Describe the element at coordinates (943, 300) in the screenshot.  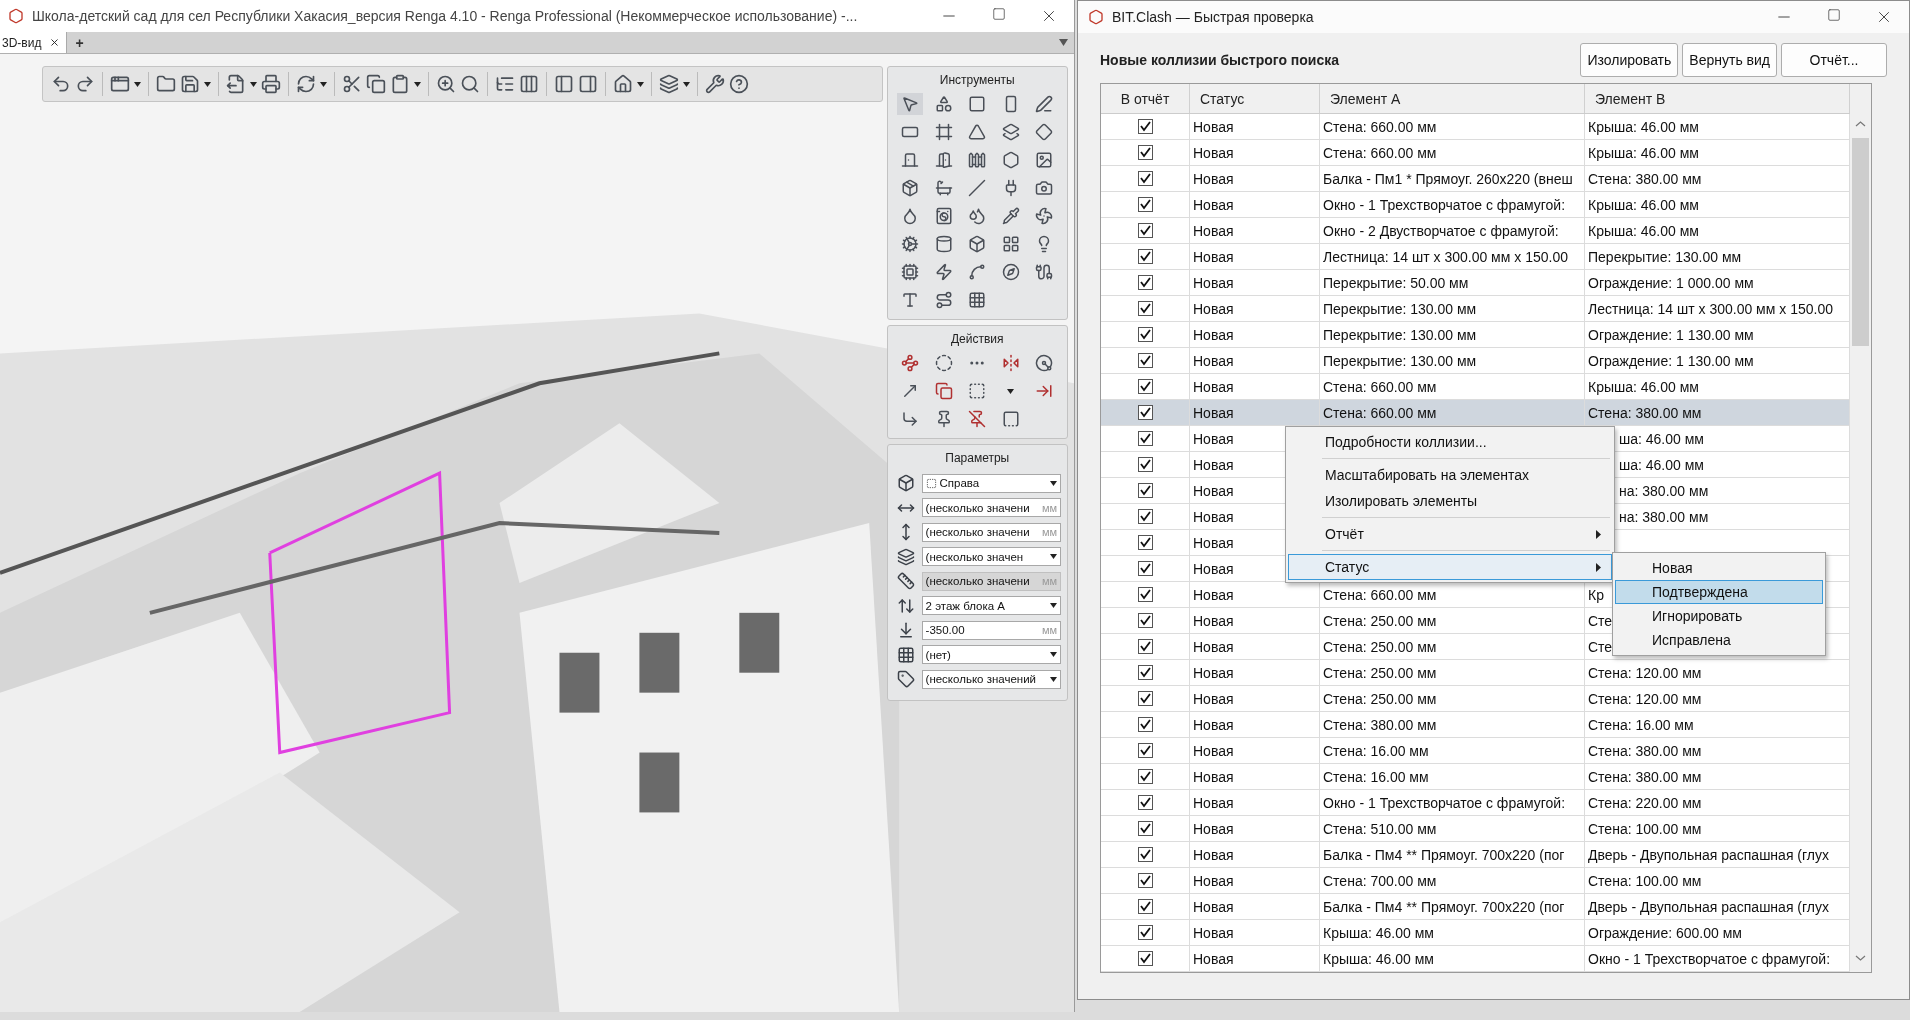
I see `route-icon` at that location.